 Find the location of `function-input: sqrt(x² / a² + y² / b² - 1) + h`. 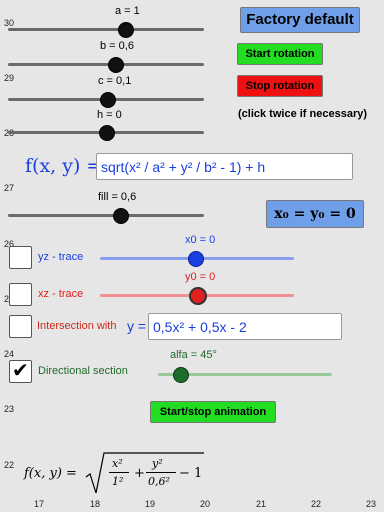

function-input: sqrt(x² / a² + y² / b² - 1) + h is located at coordinates (224, 166).